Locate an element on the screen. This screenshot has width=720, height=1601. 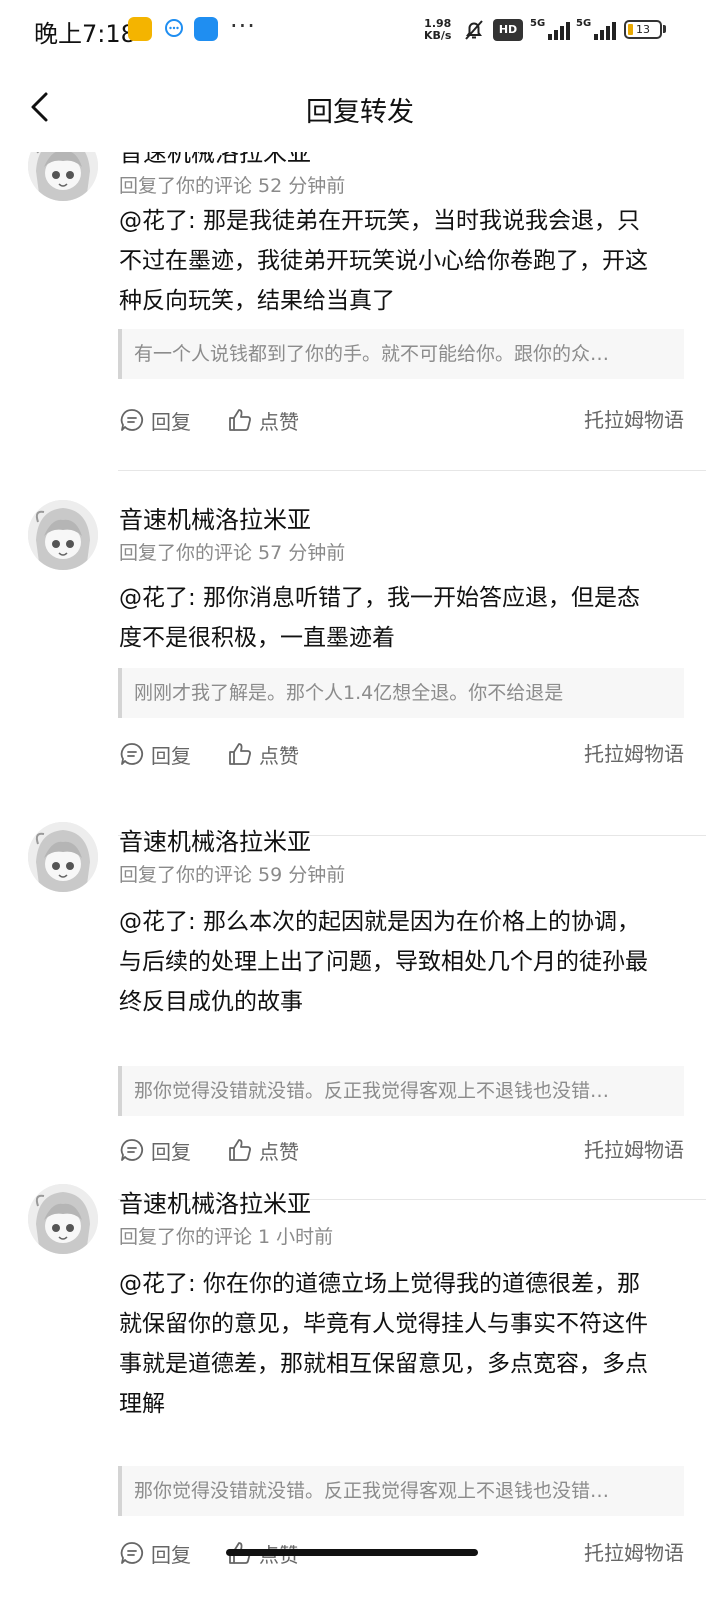
reply-body-line: @花了: 那么本次的起因就是因为在价格上的协调， is located at coordinates (380, 922).